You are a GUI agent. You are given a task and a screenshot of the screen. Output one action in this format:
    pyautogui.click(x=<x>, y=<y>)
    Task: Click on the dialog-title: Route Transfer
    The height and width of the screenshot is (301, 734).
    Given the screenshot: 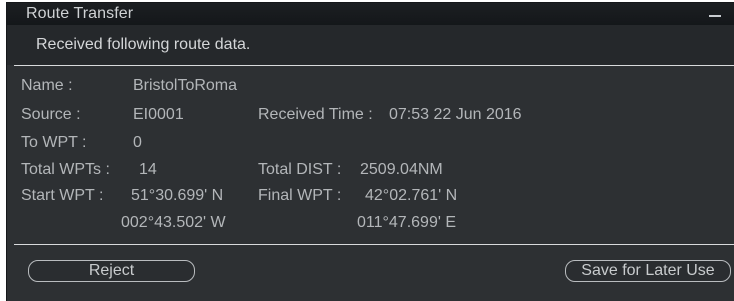 What is the action you would take?
    pyautogui.click(x=80, y=13)
    